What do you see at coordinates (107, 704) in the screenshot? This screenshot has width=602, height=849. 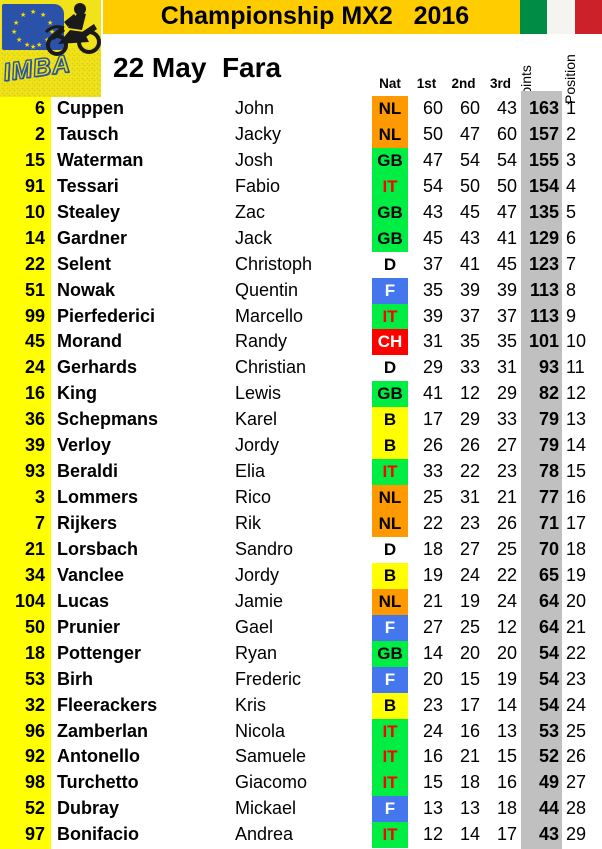 I see `rider-surname: Fleerackers` at bounding box center [107, 704].